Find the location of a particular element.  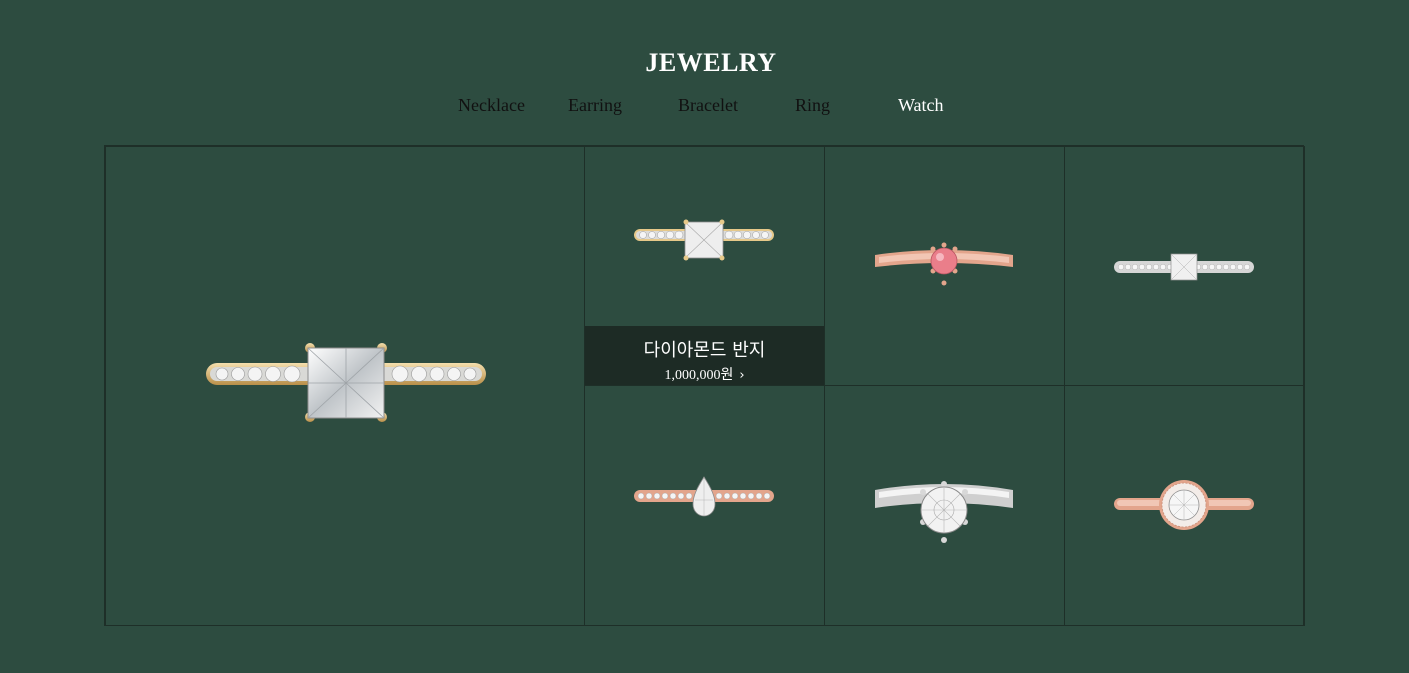

rose-gold-halo-diamond-ring-icon is located at coordinates (1184, 505).